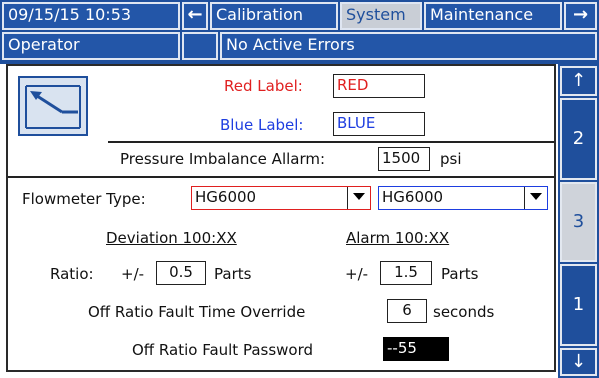  I want to click on ratio-caption: Ratio:, so click(72, 274).